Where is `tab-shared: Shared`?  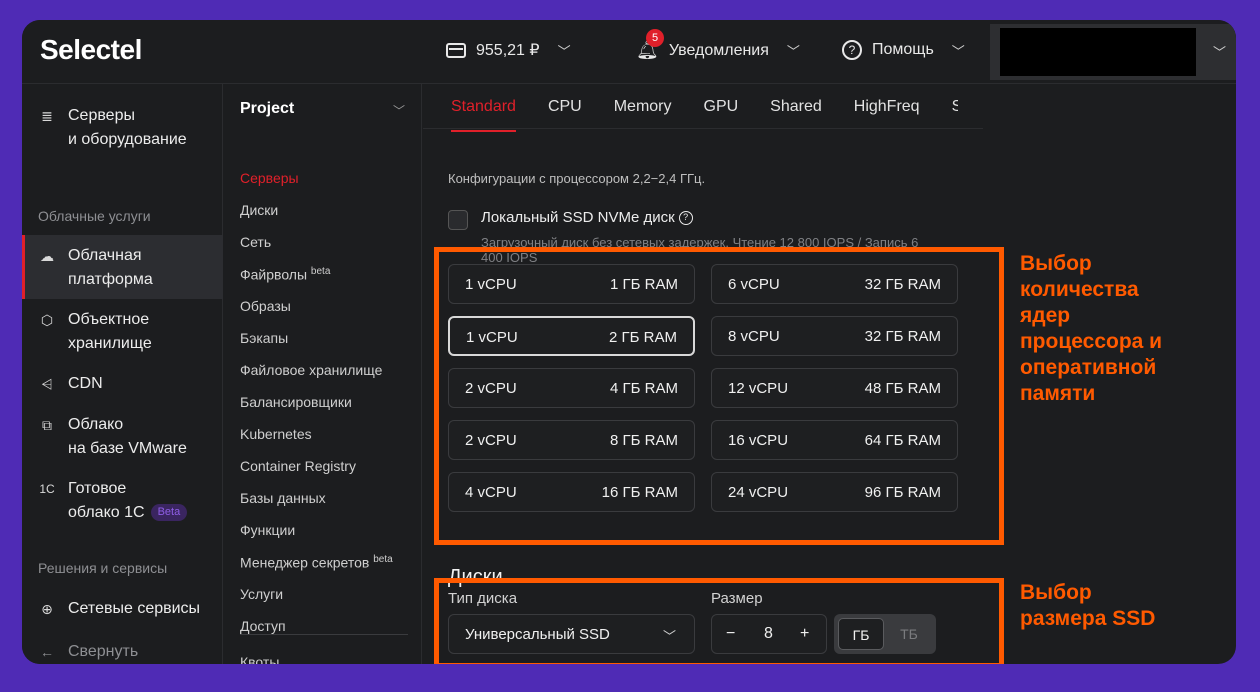
tab-shared: Shared is located at coordinates (796, 115).